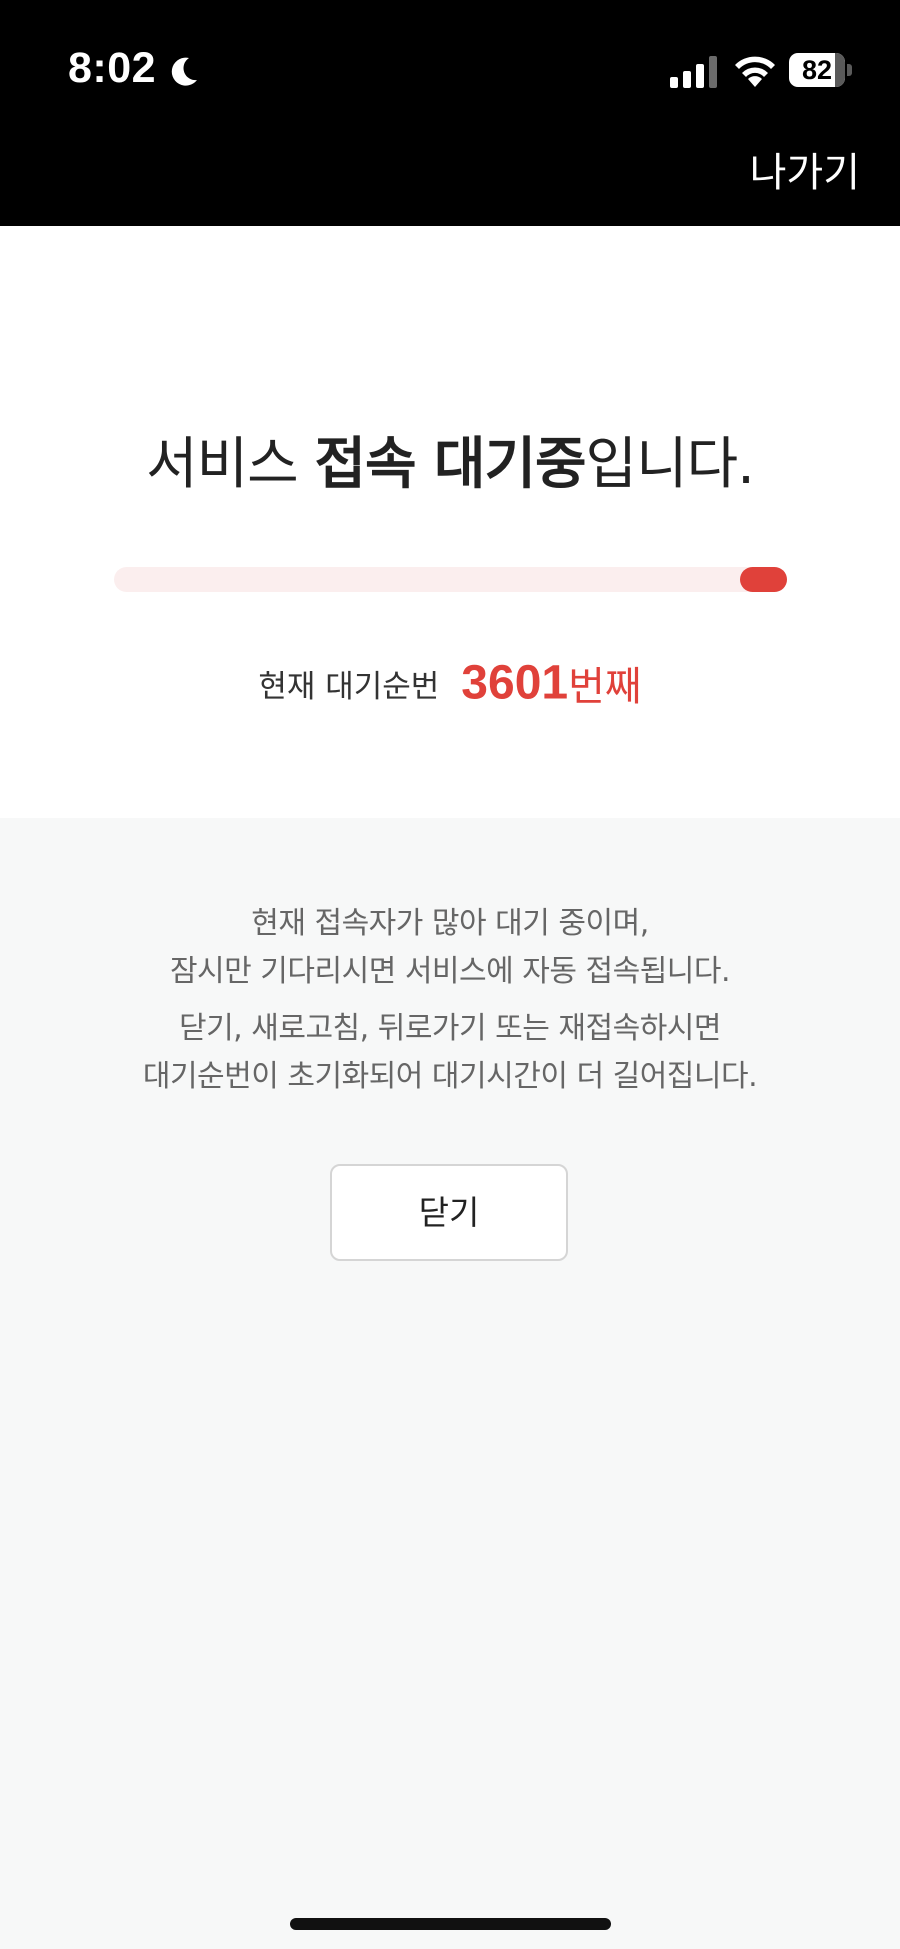 The image size is (900, 1949). Describe the element at coordinates (450, 579) in the screenshot. I see `queue-progress-bar` at that location.